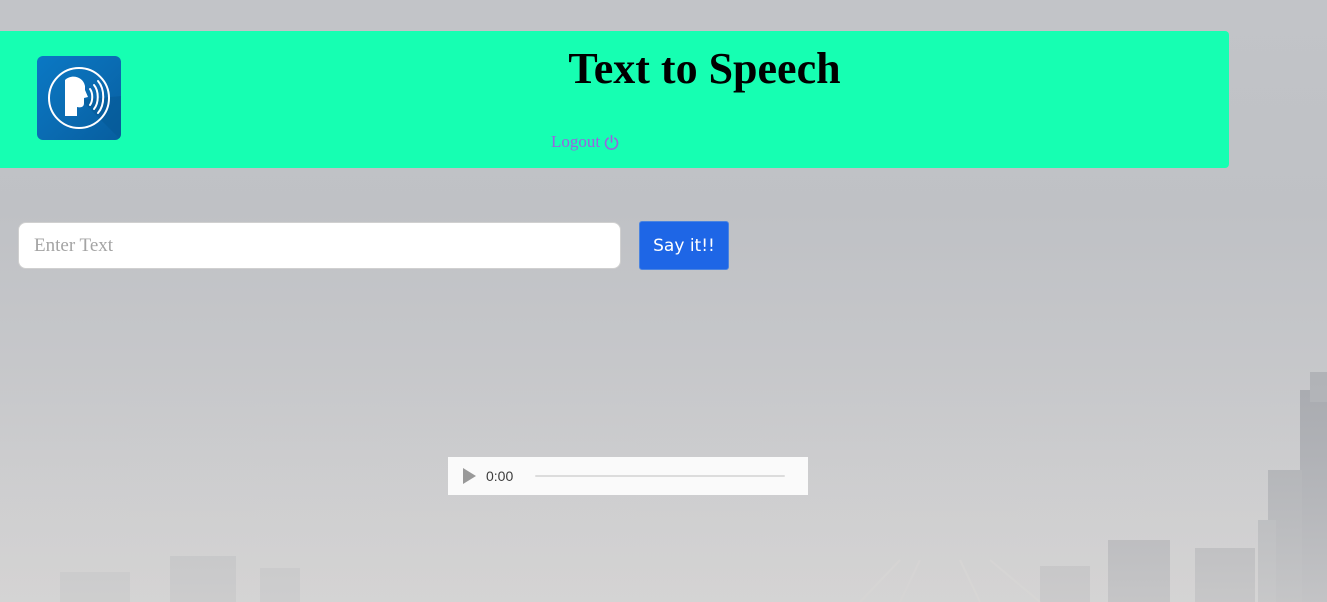  I want to click on play-icon, so click(469, 476).